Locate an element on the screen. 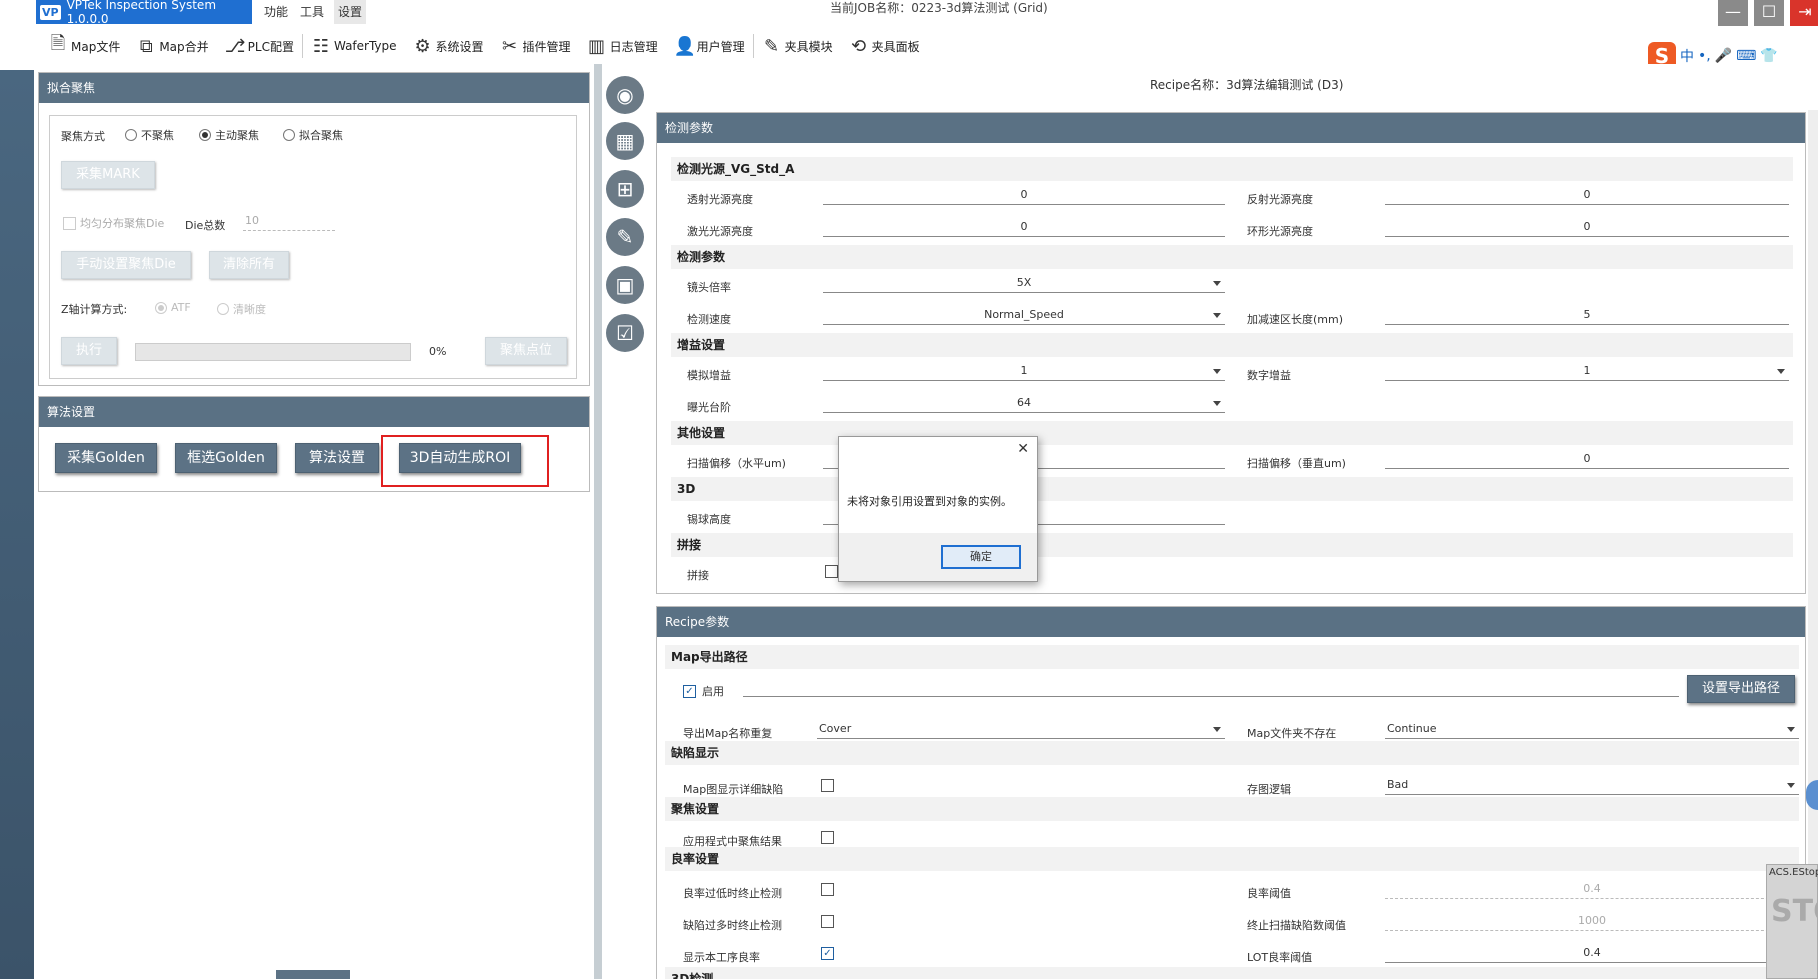 The height and width of the screenshot is (979, 1818). logout-button: ⇥ is located at coordinates (1804, 13).